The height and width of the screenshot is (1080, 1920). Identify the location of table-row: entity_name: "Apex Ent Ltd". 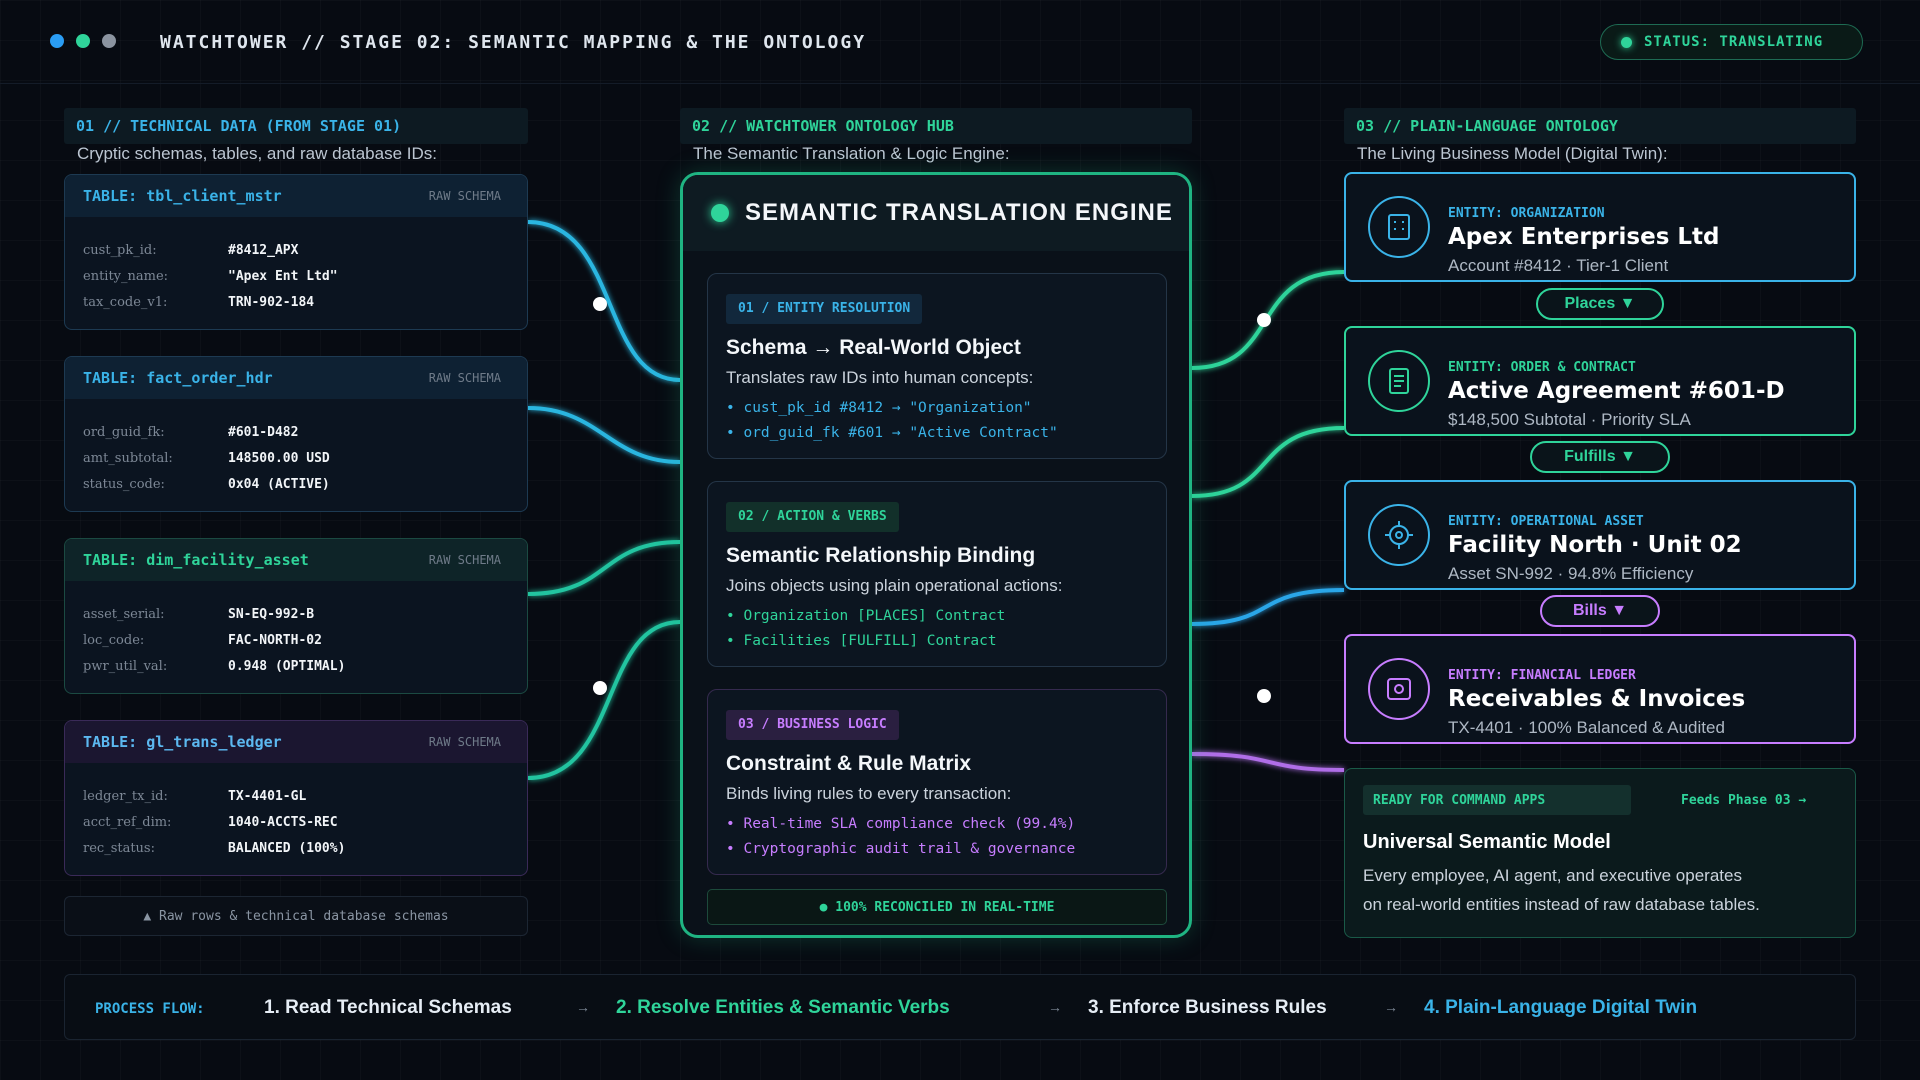
(296, 276).